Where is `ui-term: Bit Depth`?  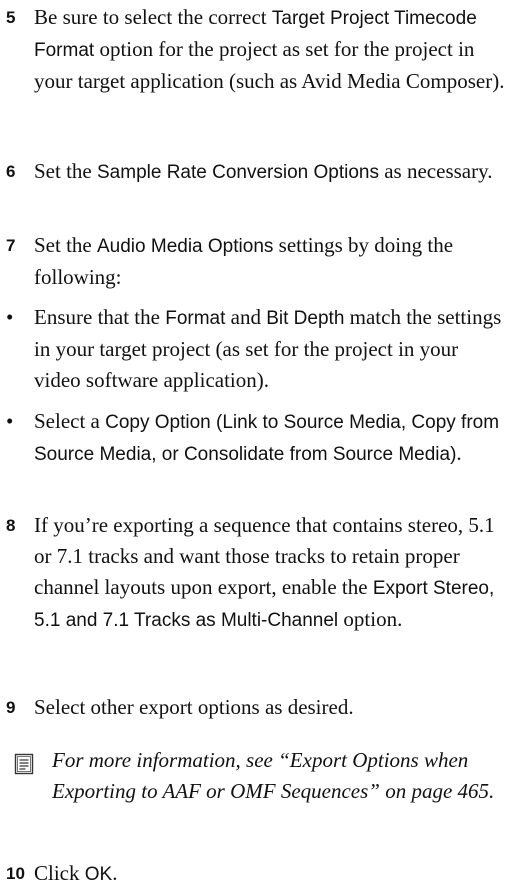 ui-term: Bit Depth is located at coordinates (305, 318).